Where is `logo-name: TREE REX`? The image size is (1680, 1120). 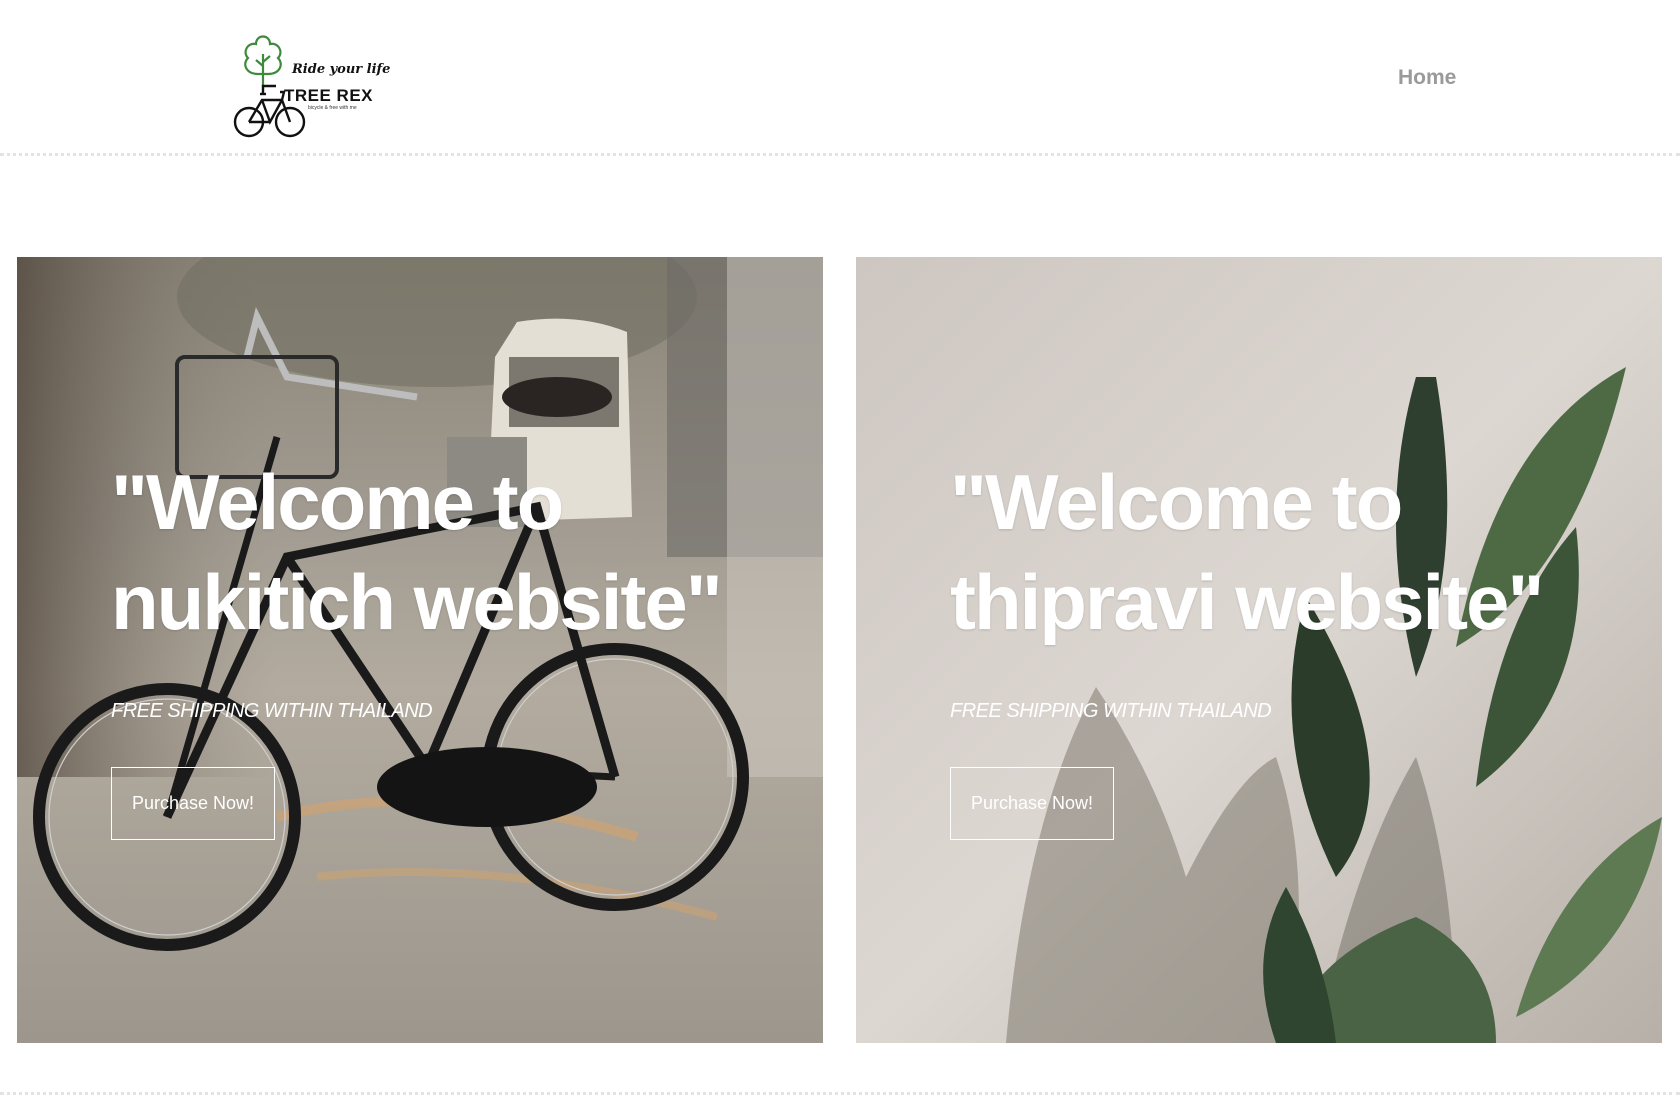
logo-name: TREE REX is located at coordinates (329, 95).